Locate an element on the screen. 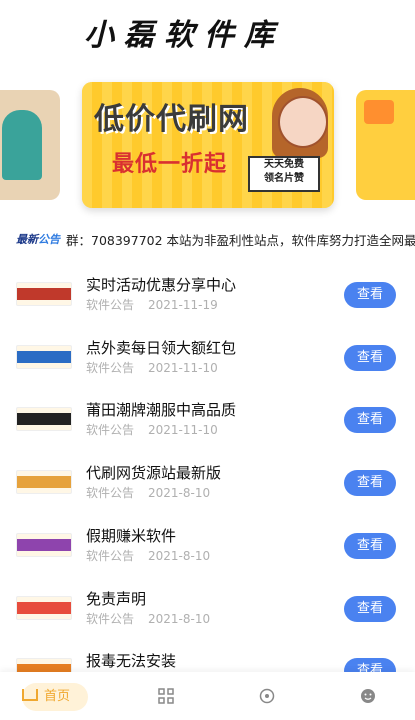  banner-slide-current: 低价代刷网 最低一折起 天天免费 领名片赞 is located at coordinates (208, 145).